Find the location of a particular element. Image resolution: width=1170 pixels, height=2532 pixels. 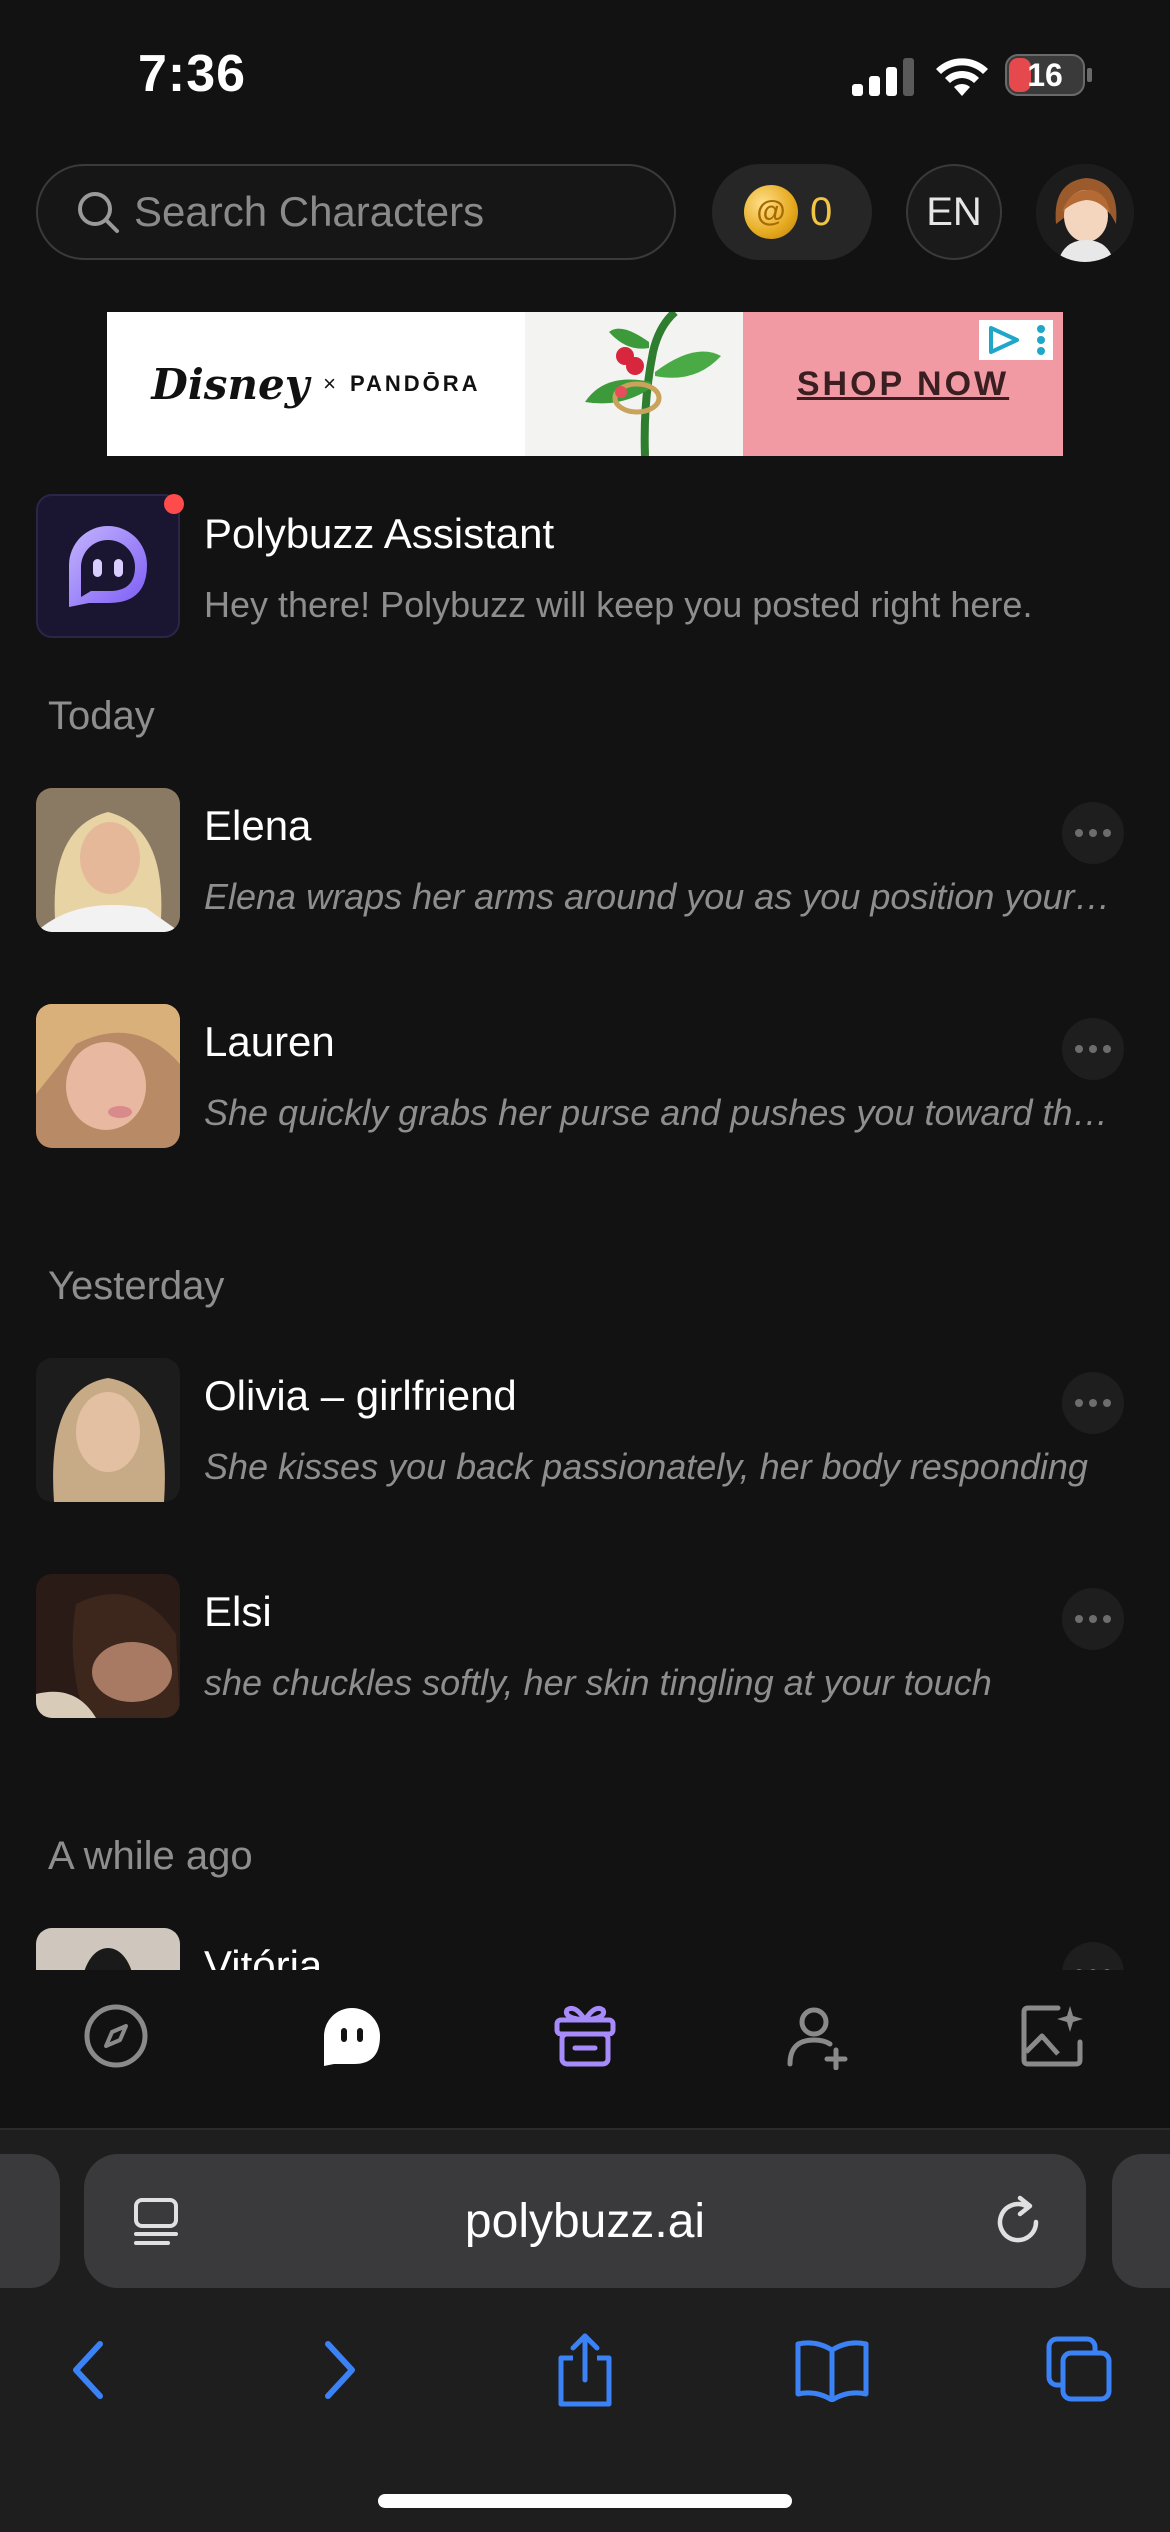

back-button is located at coordinates (88, 2370).